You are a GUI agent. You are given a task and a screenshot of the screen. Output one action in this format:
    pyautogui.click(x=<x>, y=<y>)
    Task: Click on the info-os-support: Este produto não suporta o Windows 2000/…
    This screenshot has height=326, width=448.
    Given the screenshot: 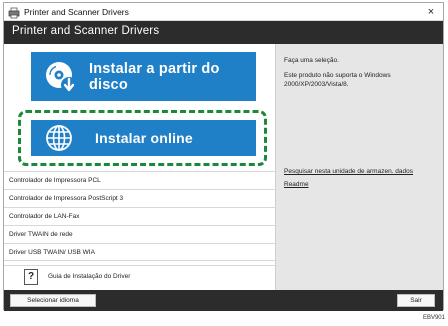 What is the action you would take?
    pyautogui.click(x=337, y=80)
    